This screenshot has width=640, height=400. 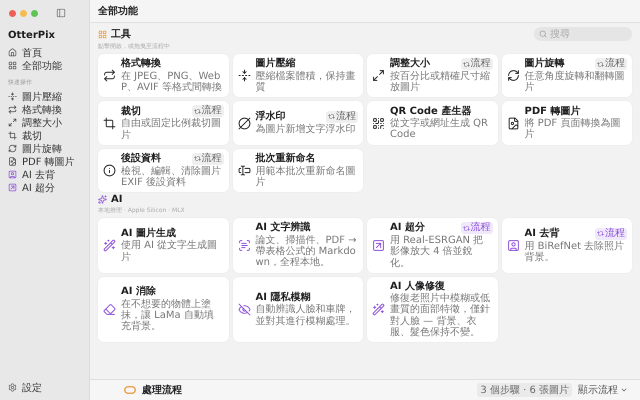 What do you see at coordinates (42, 149) in the screenshot?
I see `sidebar-item: 圖片旋轉` at bounding box center [42, 149].